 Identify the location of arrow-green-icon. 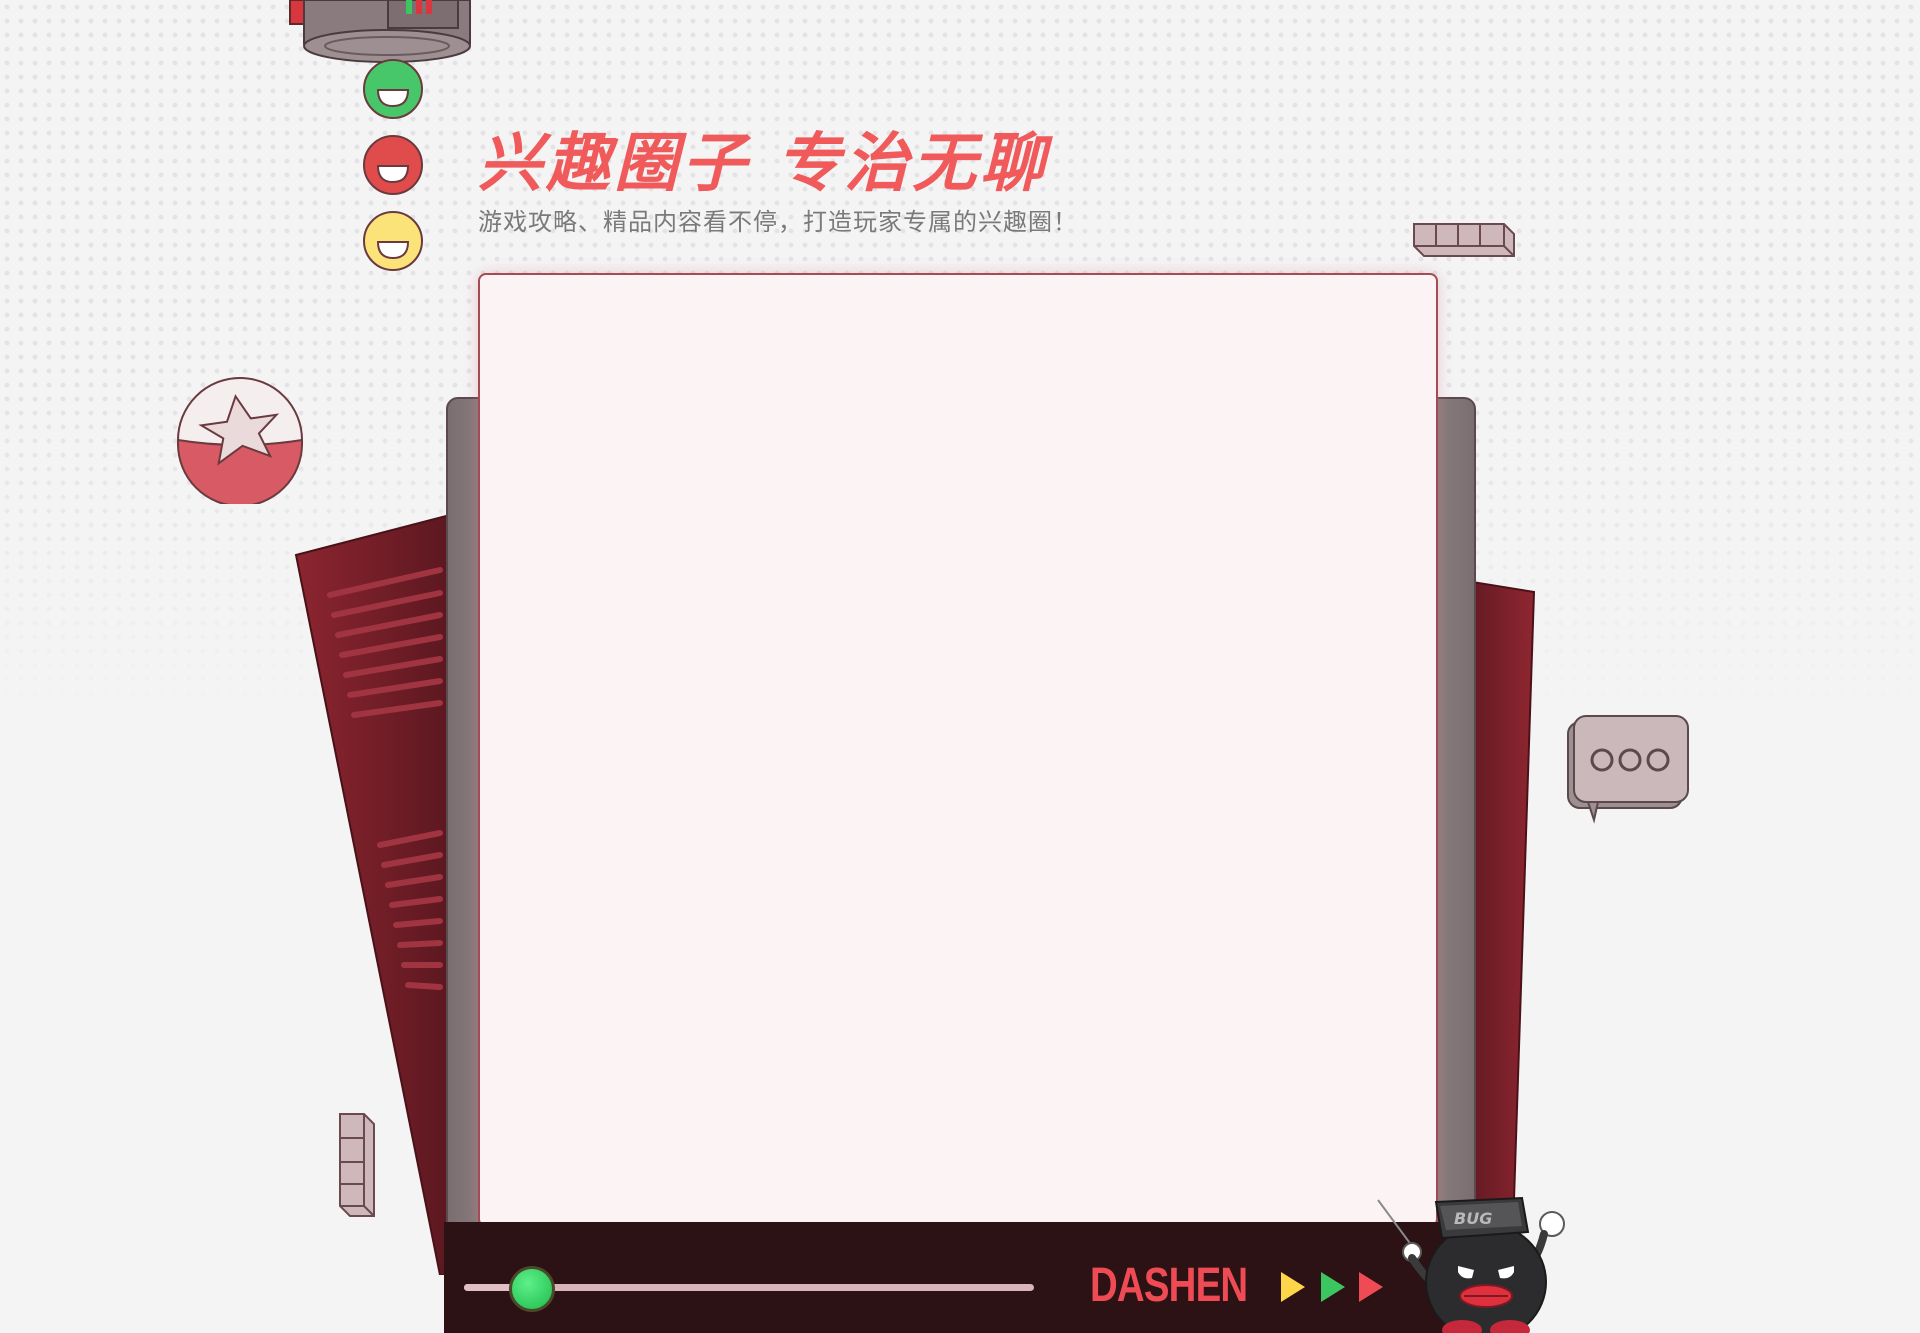
(1333, 1287).